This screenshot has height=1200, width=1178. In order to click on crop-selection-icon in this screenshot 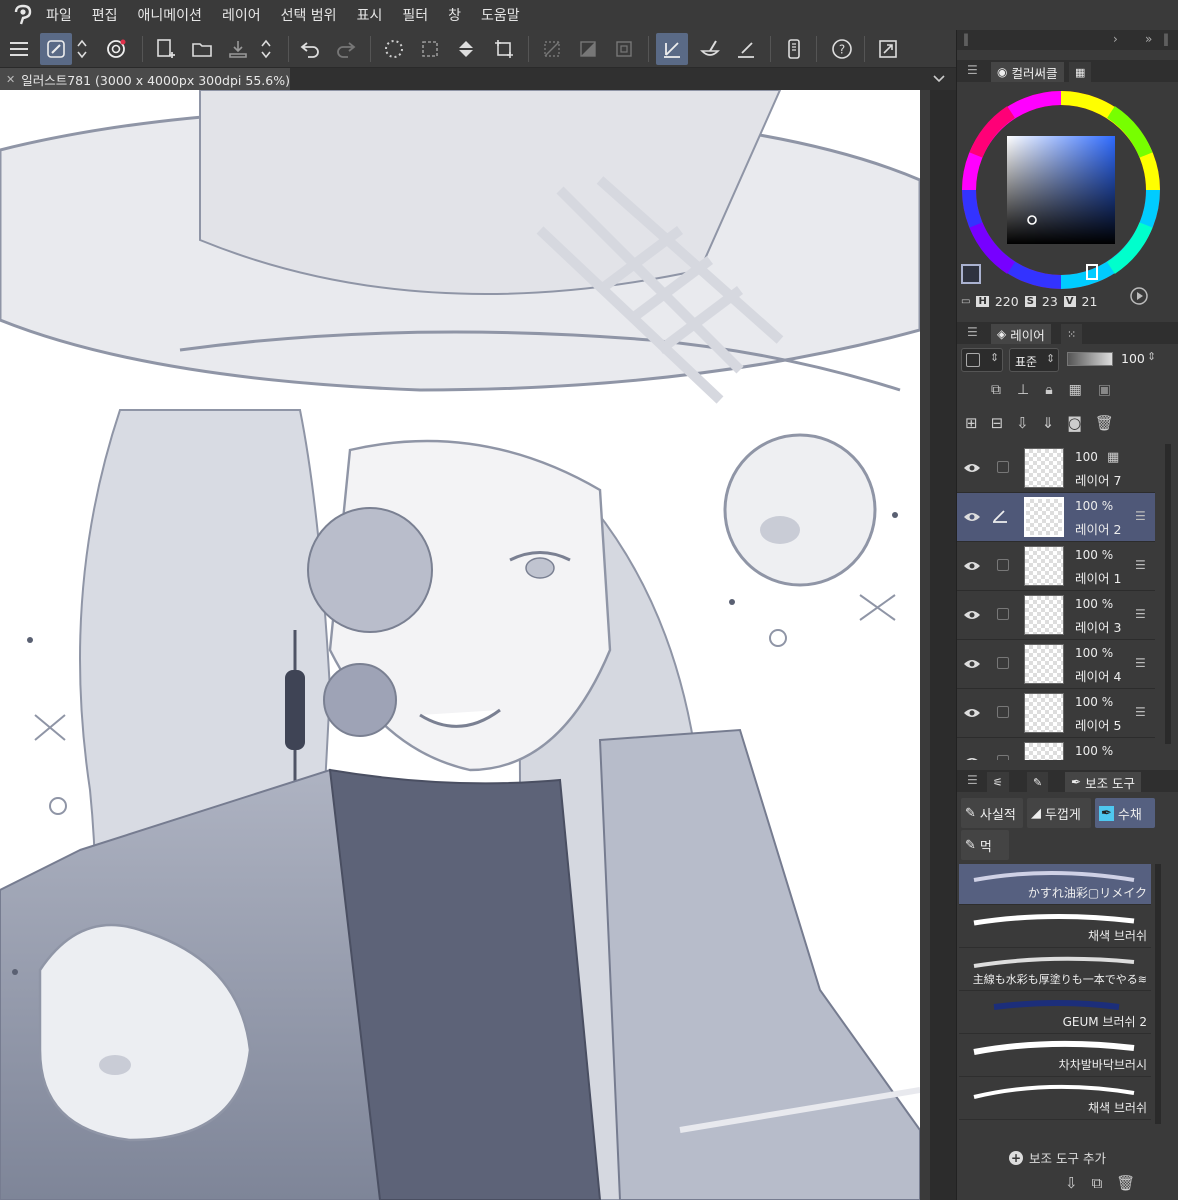, I will do `click(552, 49)`.